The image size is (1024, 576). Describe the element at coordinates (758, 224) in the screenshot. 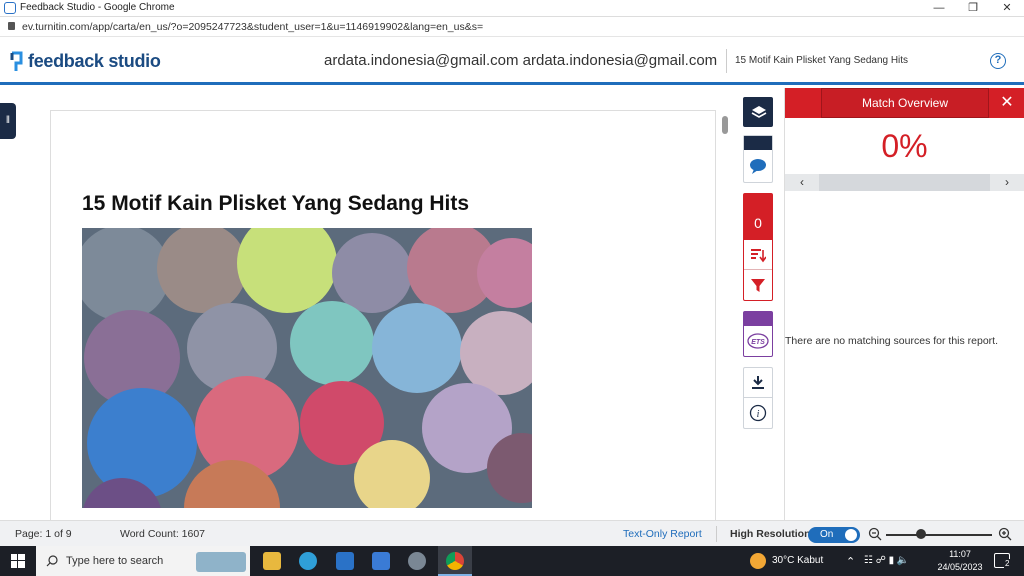

I see `similarity-count-button: 0` at that location.